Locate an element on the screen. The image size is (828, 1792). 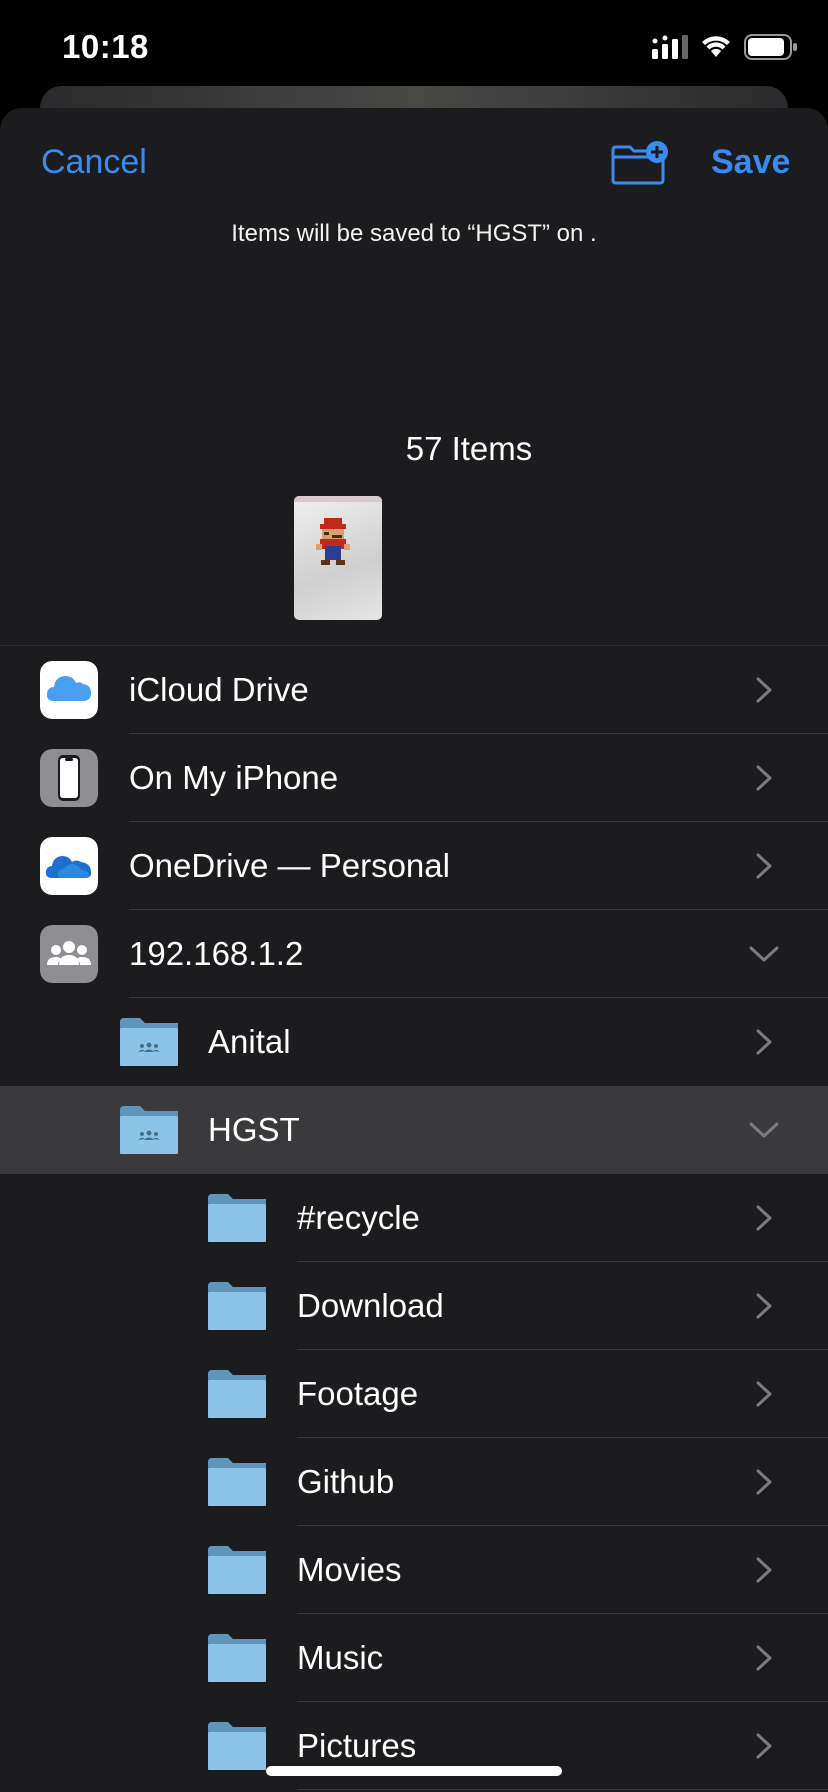
folder-row: Pictures is located at coordinates (414, 1746).